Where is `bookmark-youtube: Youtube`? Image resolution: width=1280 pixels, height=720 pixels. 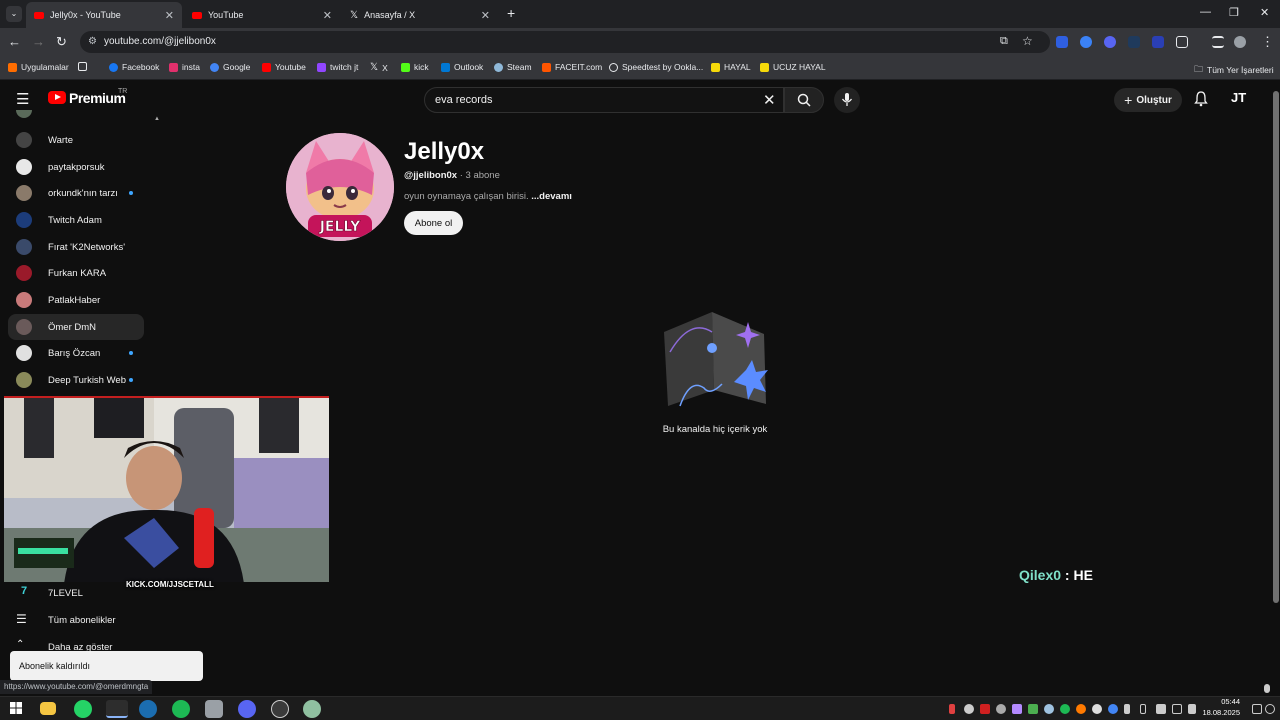 bookmark-youtube: Youtube is located at coordinates (284, 67).